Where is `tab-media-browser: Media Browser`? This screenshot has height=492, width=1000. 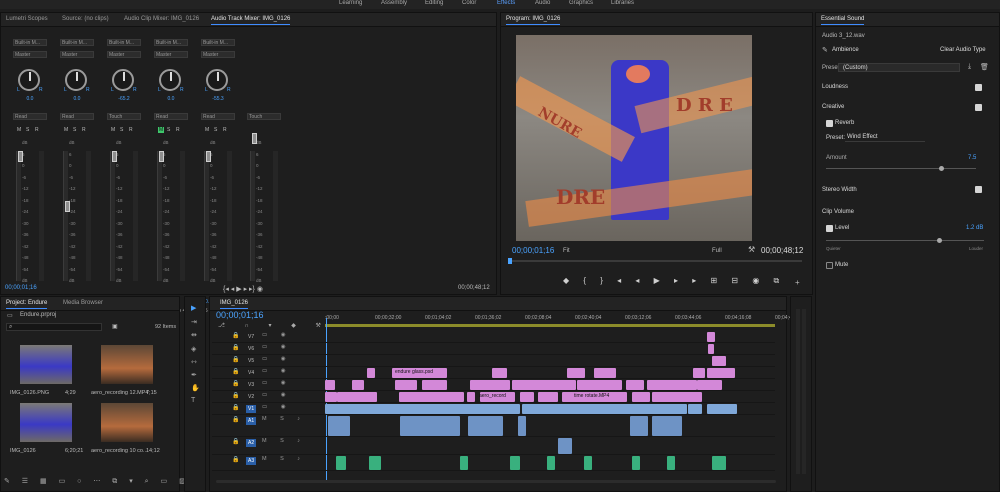 tab-media-browser: Media Browser is located at coordinates (83, 303).